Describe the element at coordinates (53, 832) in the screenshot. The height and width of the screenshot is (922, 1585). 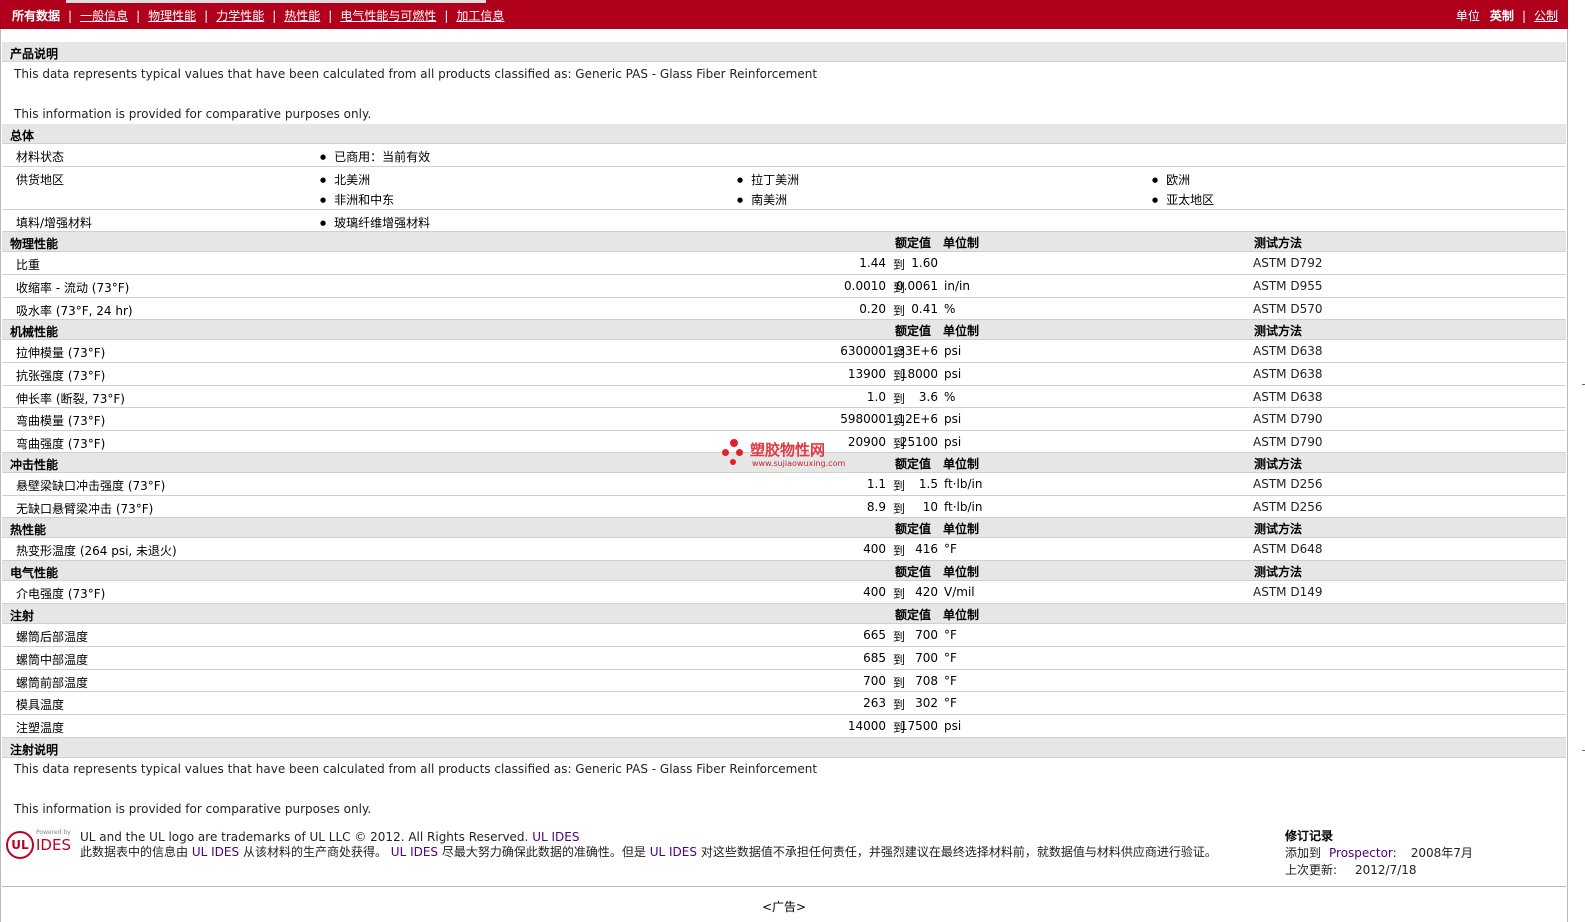
I see `powered-by-label: Powered by` at that location.